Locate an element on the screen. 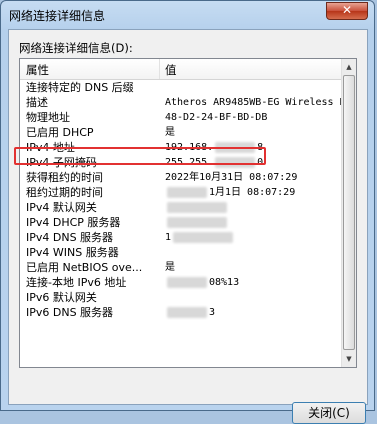 This screenshot has width=377, height=424. value-cell: 3 is located at coordinates (255, 312).